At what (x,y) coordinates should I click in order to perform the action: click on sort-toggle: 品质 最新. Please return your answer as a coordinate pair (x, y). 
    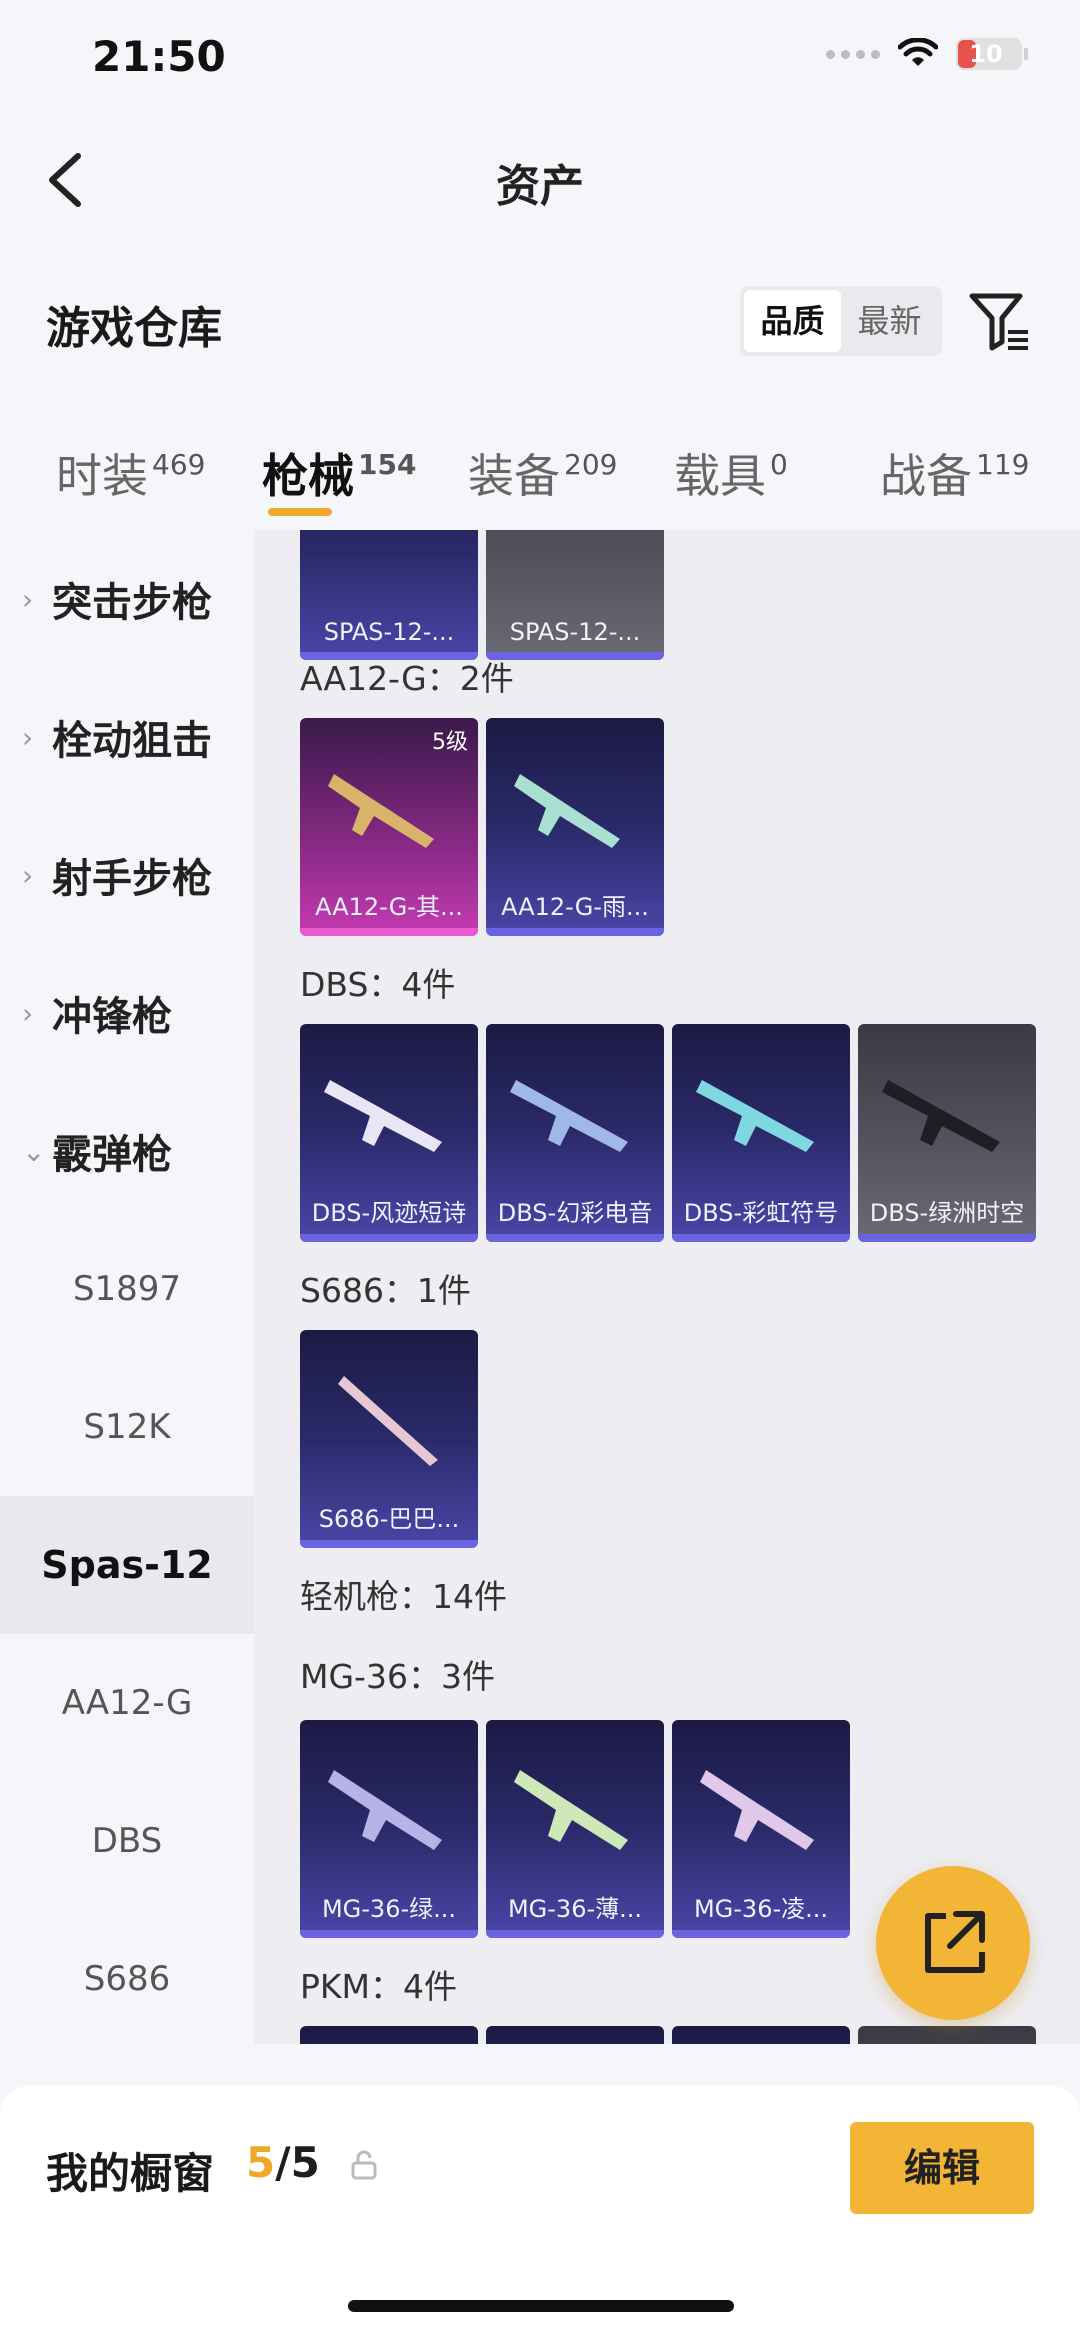
    Looking at the image, I should click on (841, 321).